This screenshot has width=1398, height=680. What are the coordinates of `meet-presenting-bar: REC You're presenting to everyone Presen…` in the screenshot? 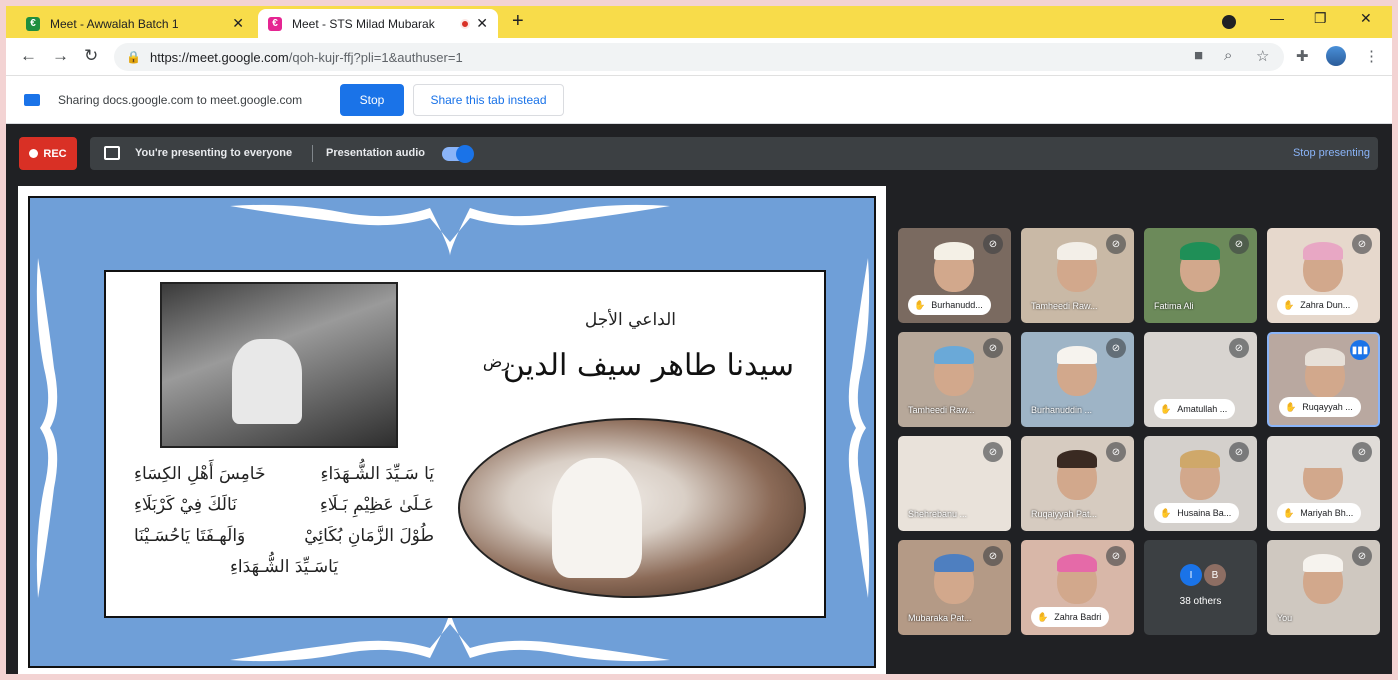 It's located at (699, 153).